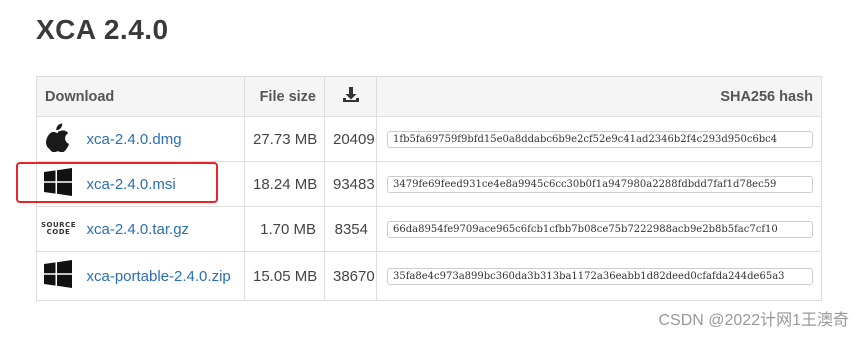  I want to click on windows-icon, so click(57, 274).